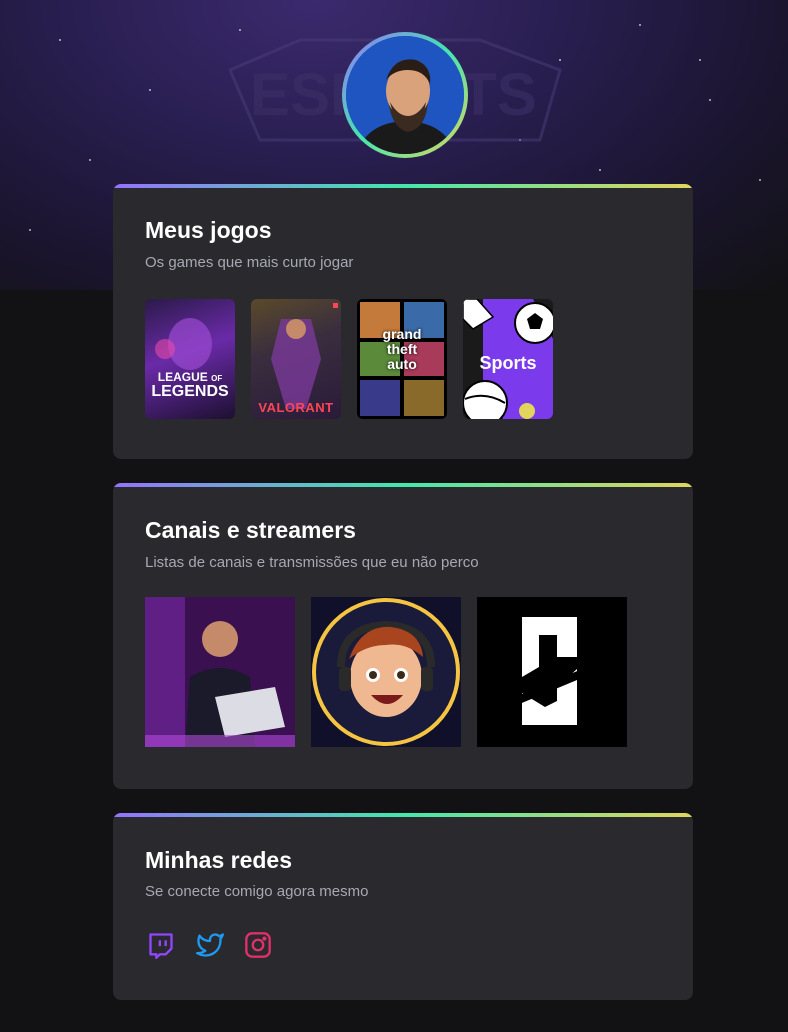 The image size is (788, 1032). Describe the element at coordinates (249, 262) in the screenshot. I see `games-subtitle: Os games que mais curto jogar` at that location.